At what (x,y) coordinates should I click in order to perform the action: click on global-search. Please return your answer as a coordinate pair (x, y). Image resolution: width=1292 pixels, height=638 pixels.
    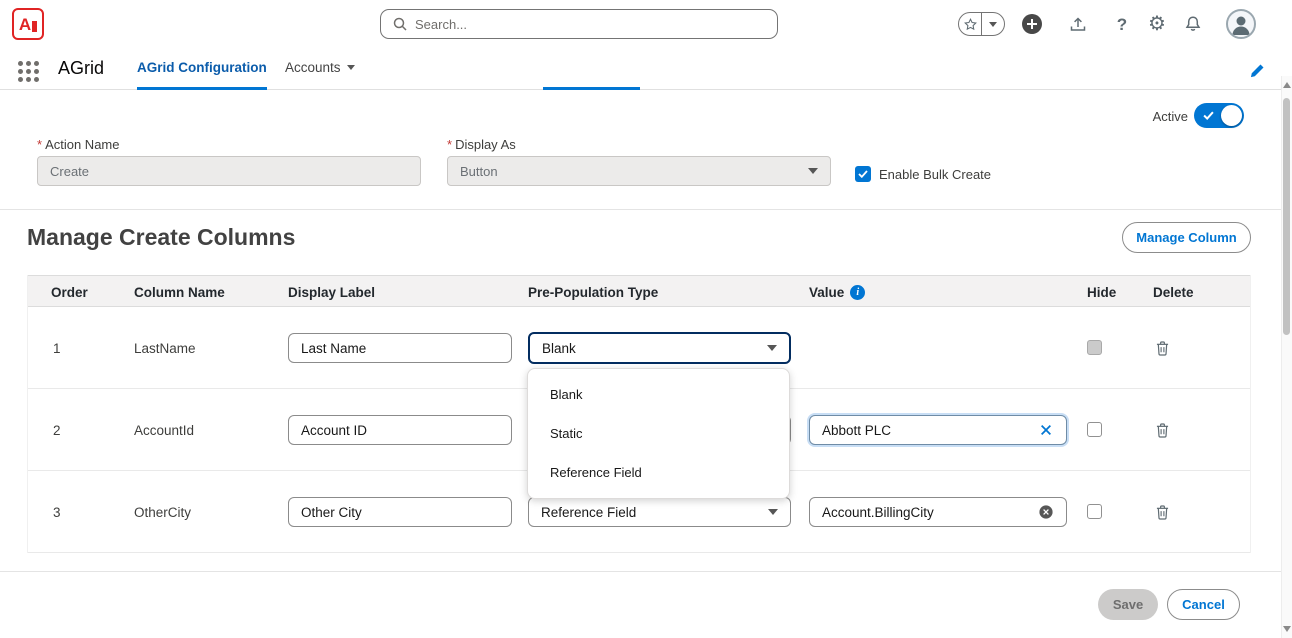
    Looking at the image, I should click on (579, 24).